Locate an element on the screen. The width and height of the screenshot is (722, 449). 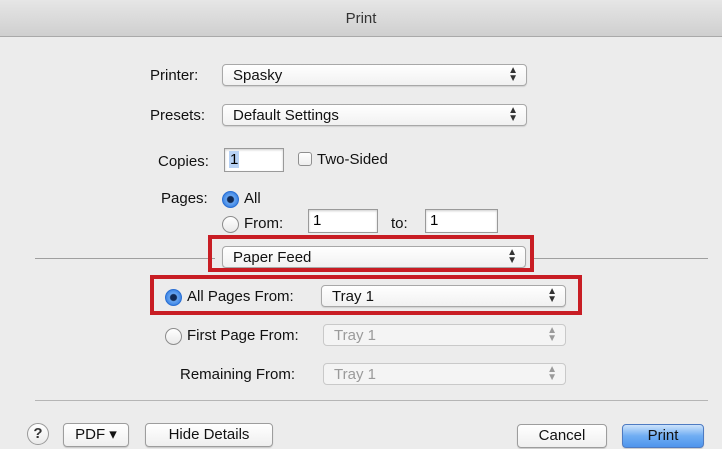
pages-all-radio is located at coordinates (230, 199).